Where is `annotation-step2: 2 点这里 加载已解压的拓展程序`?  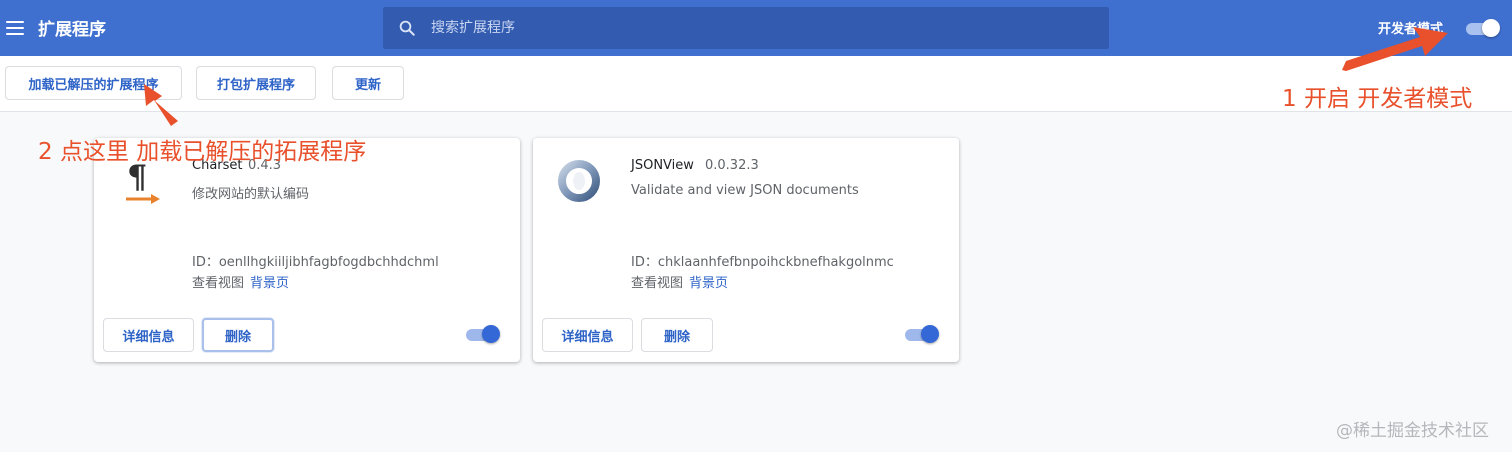
annotation-step2: 2 点这里 加载已解压的拓展程序 is located at coordinates (202, 152).